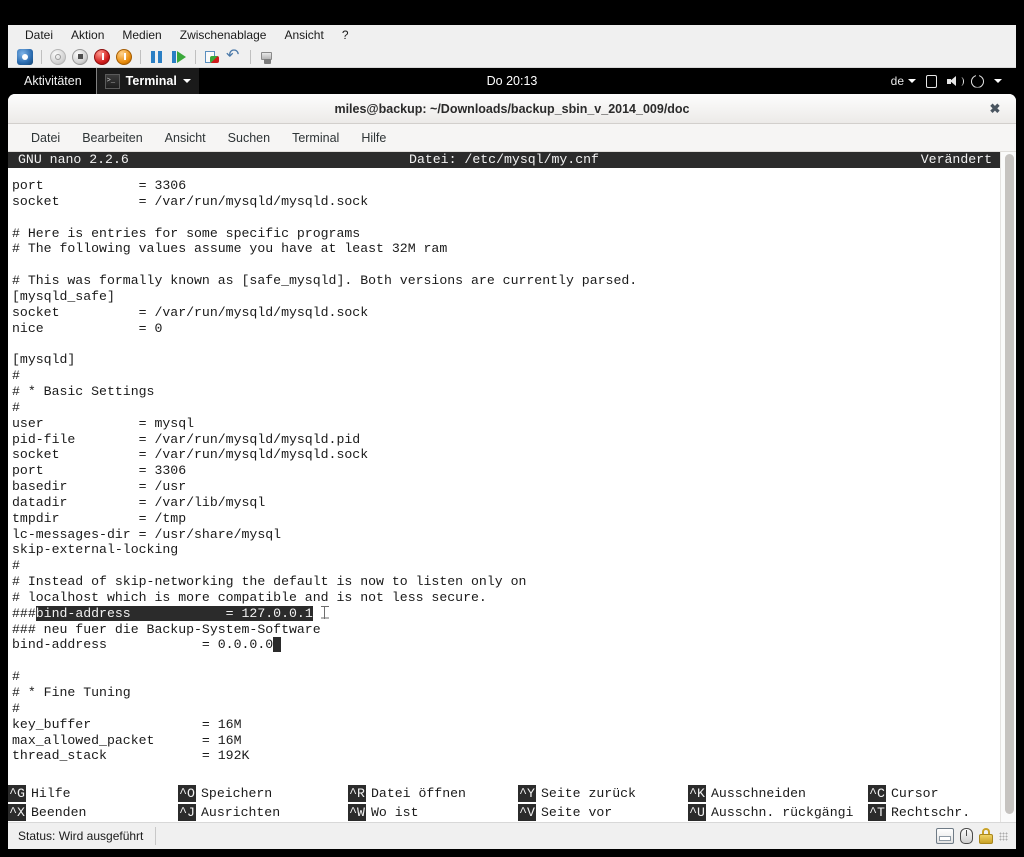  I want to click on vbox-menu-ansicht: Ansicht, so click(303, 35).